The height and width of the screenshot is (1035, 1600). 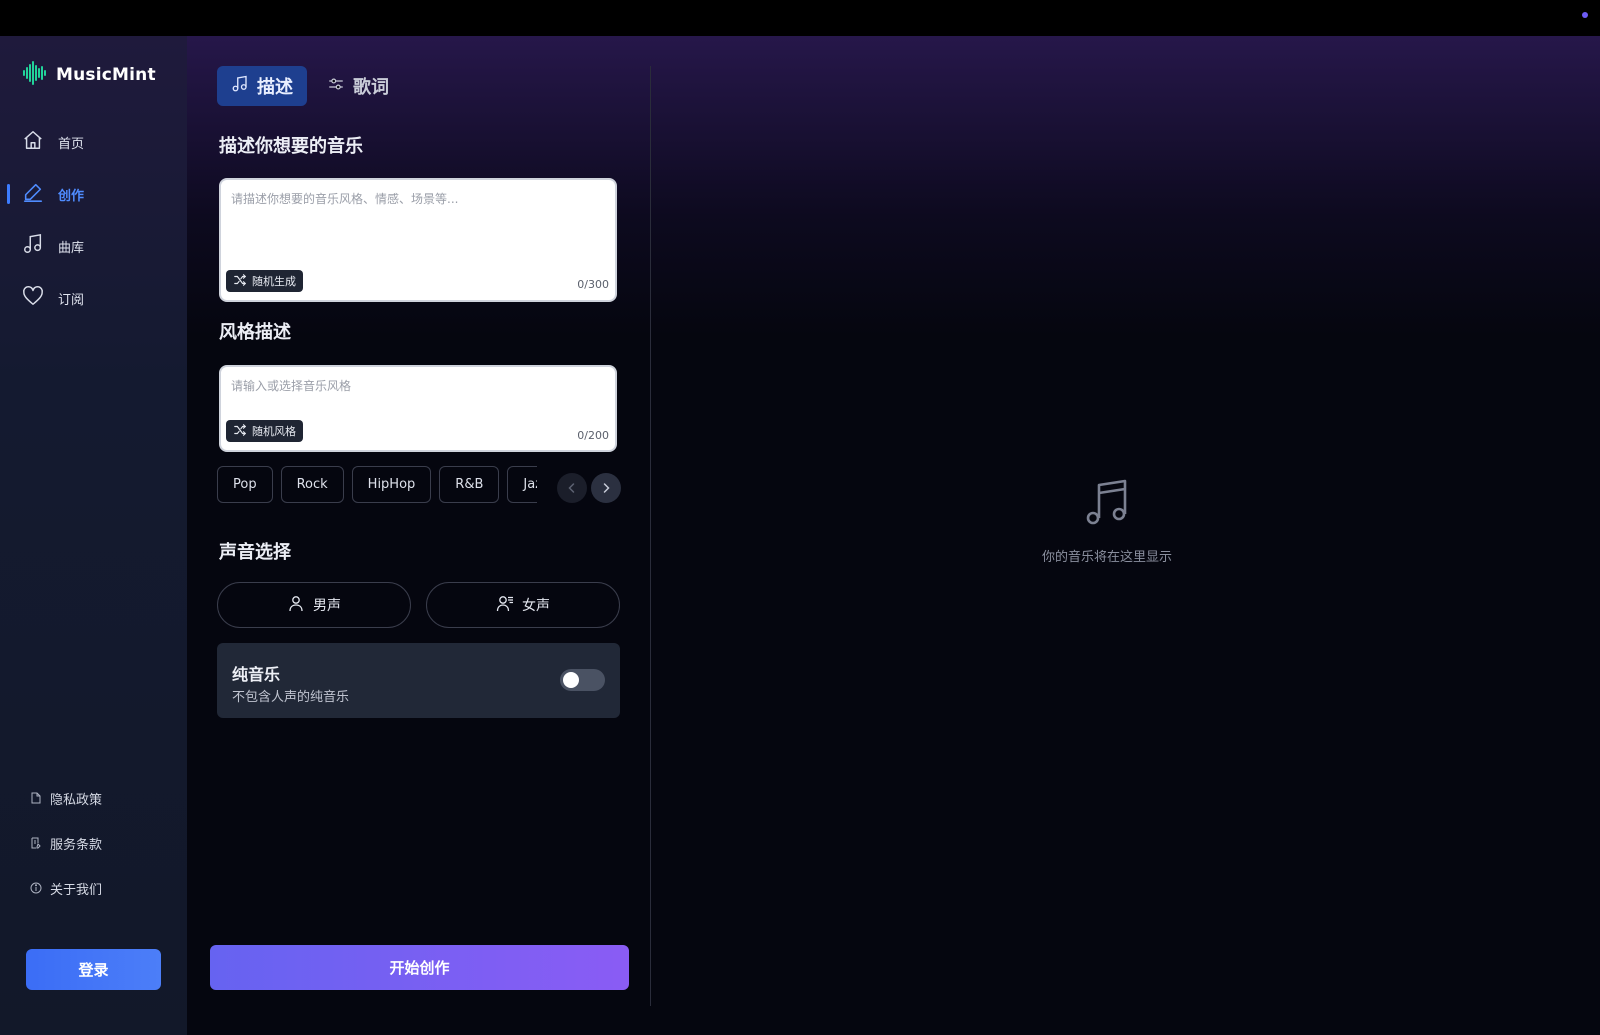 I want to click on sidebar-item-label: 订阅, so click(x=71, y=300).